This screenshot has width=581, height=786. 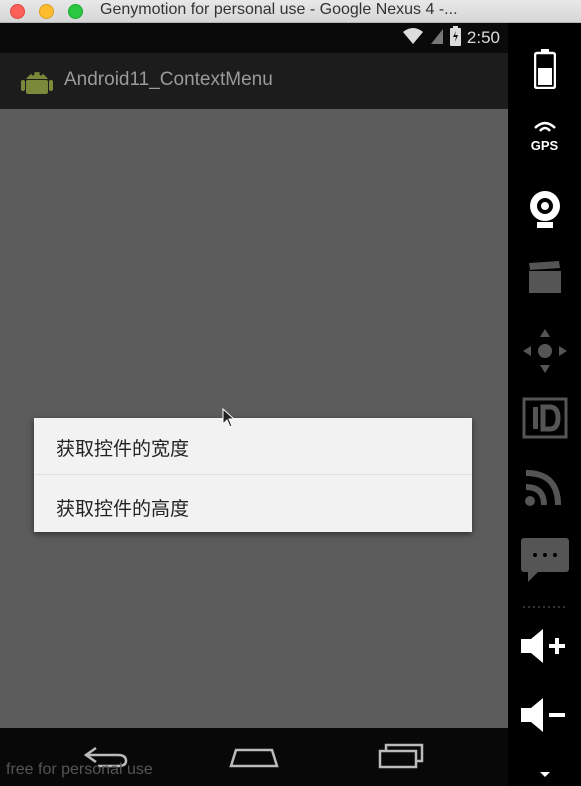 I want to click on status-time: 2:50, so click(x=483, y=37).